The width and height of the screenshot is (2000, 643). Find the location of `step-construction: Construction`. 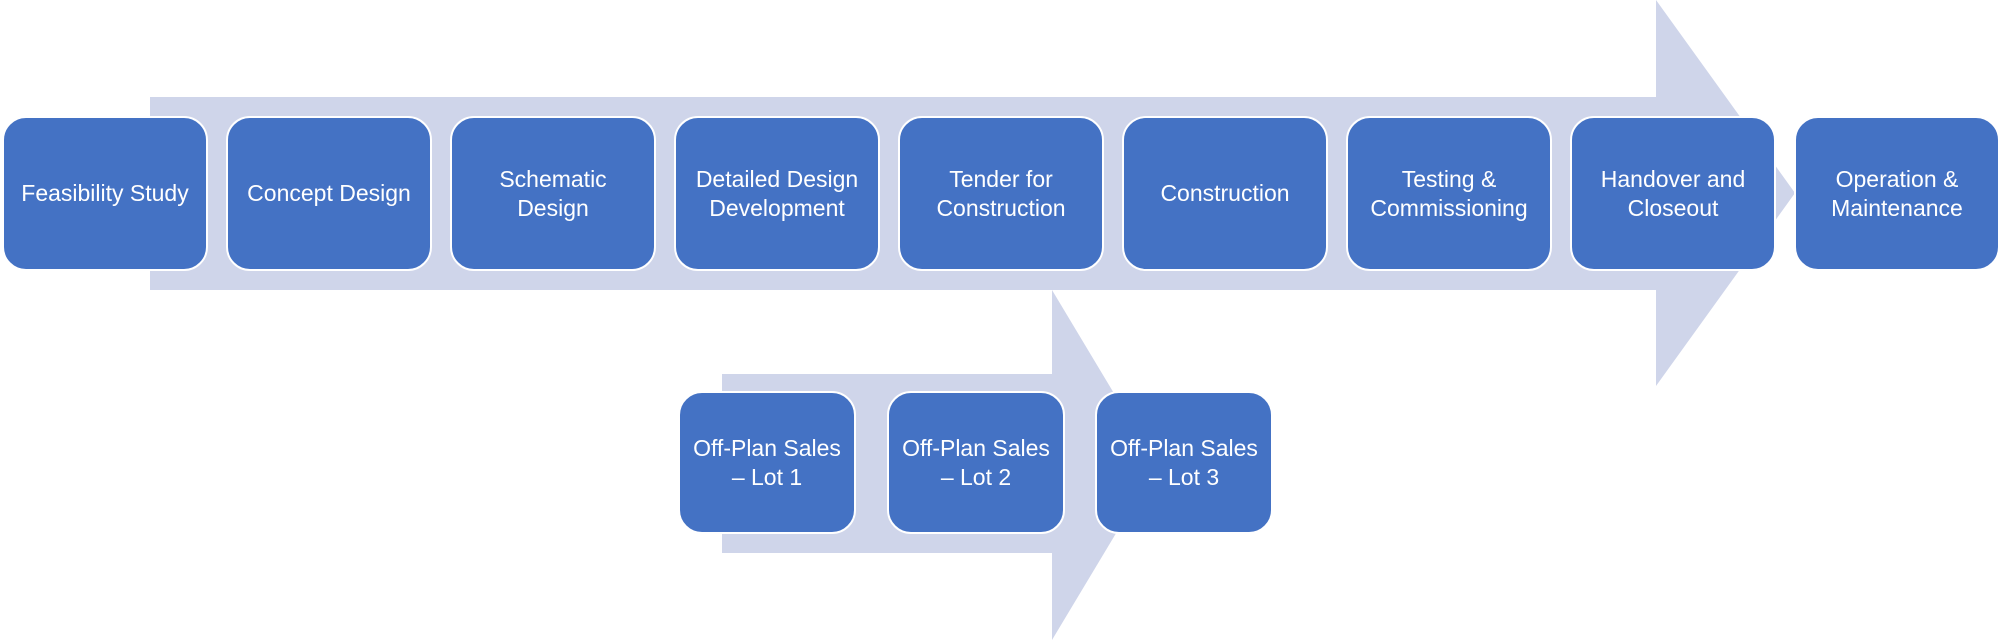

step-construction: Construction is located at coordinates (1225, 193).